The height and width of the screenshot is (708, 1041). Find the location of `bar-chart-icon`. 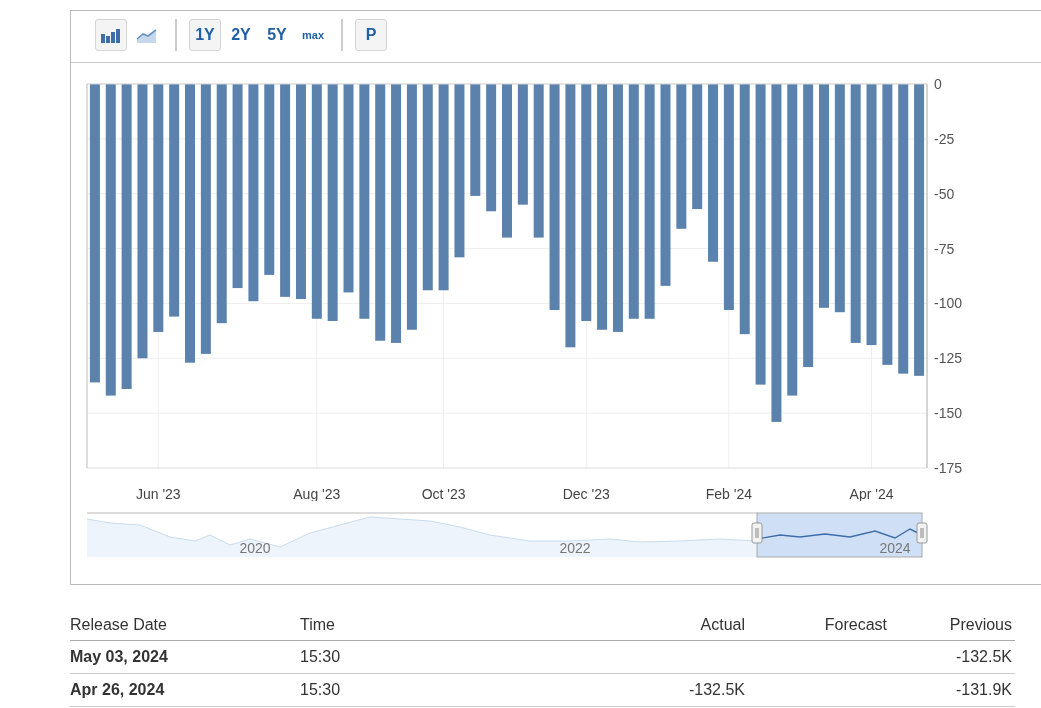

bar-chart-icon is located at coordinates (111, 35).